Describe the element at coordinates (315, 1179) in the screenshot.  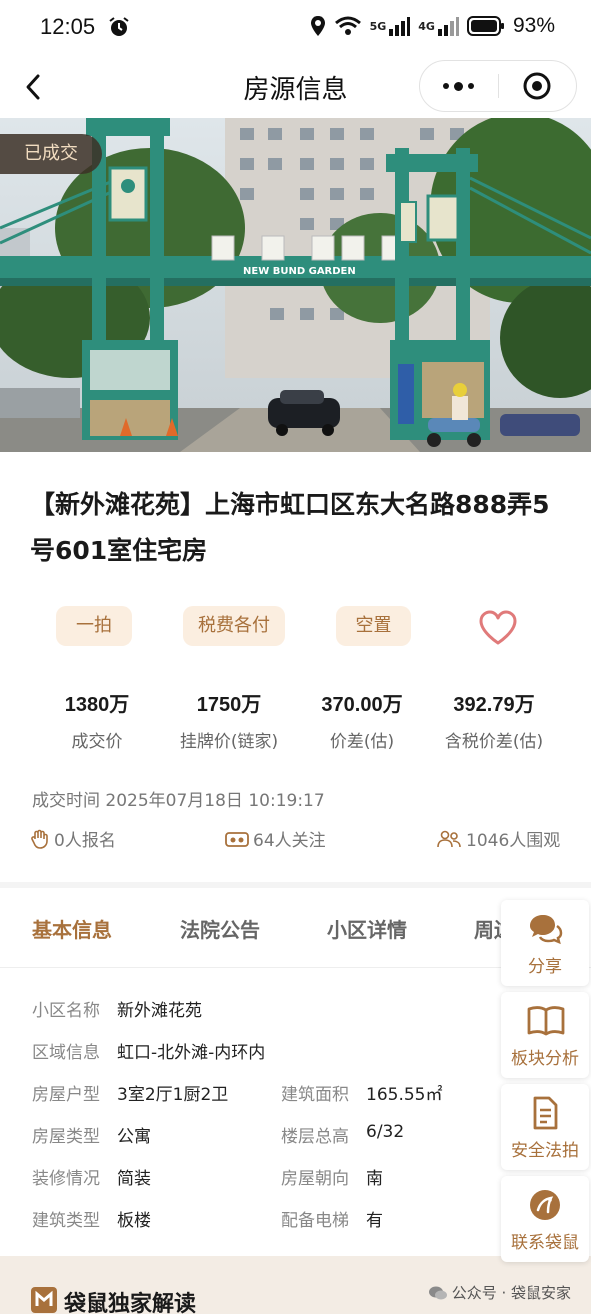
I see `info-label: 房屋朝向` at that location.